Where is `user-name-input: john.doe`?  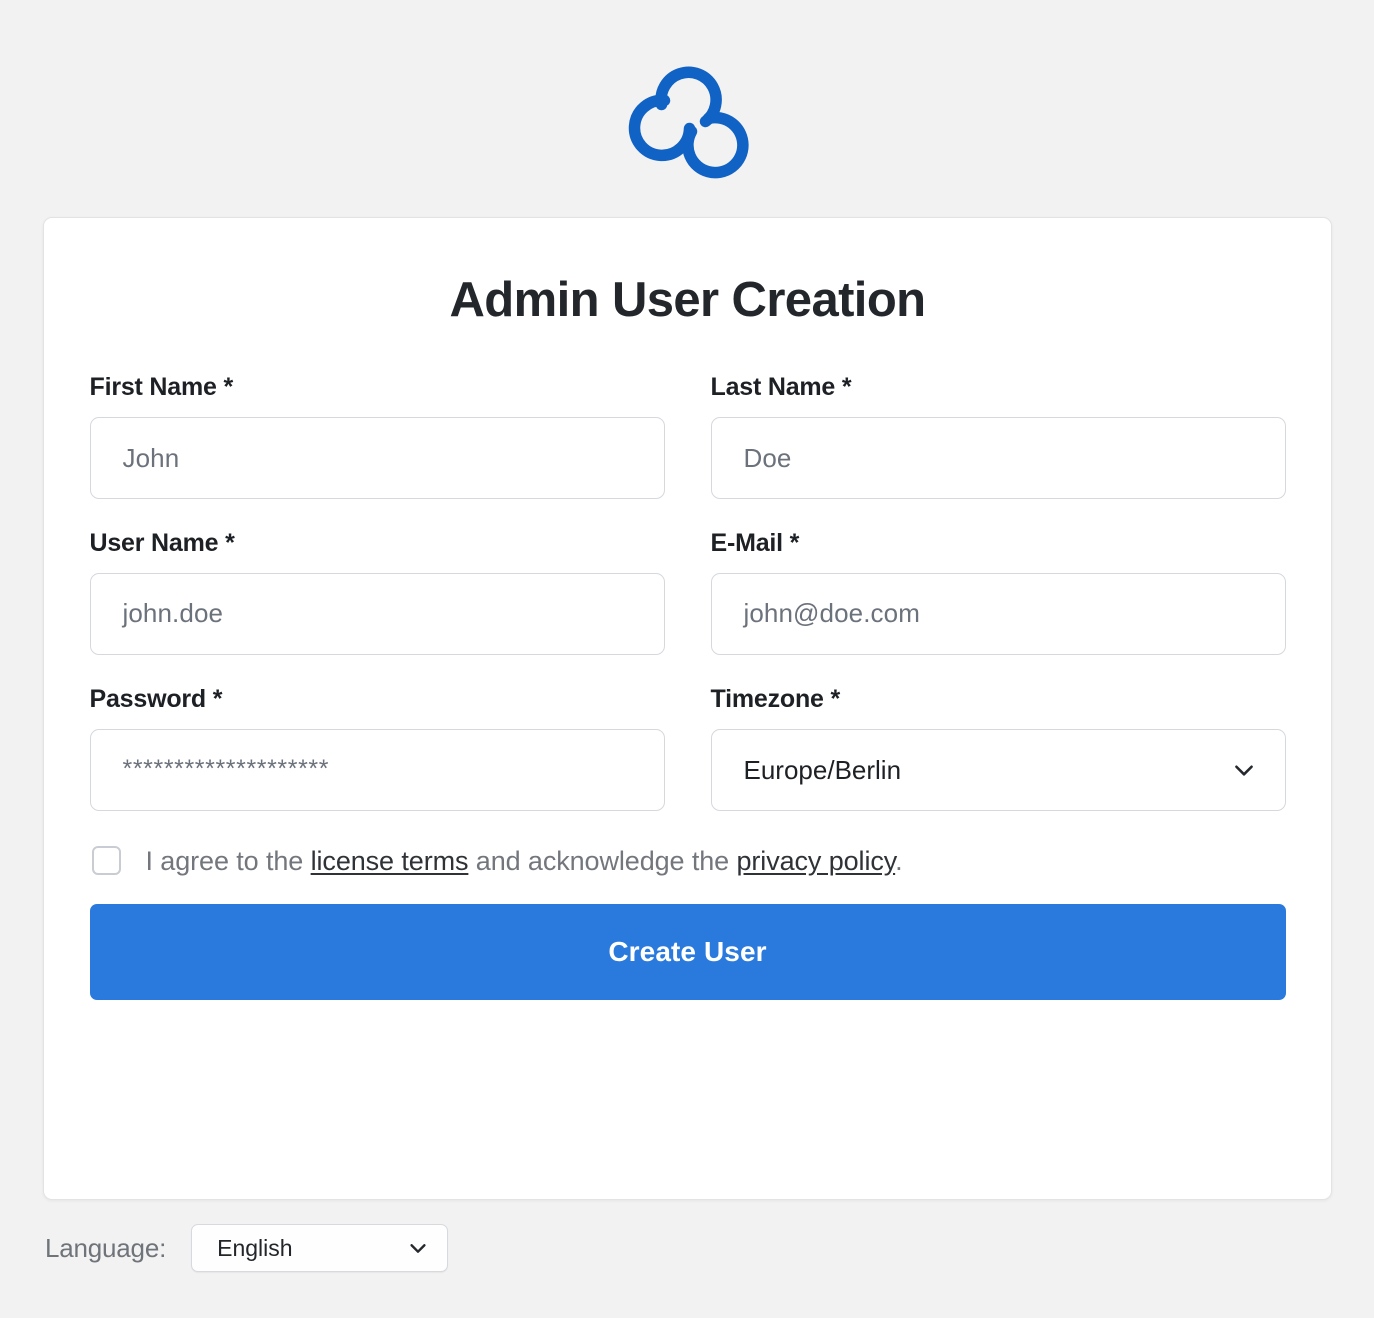 user-name-input: john.doe is located at coordinates (377, 613).